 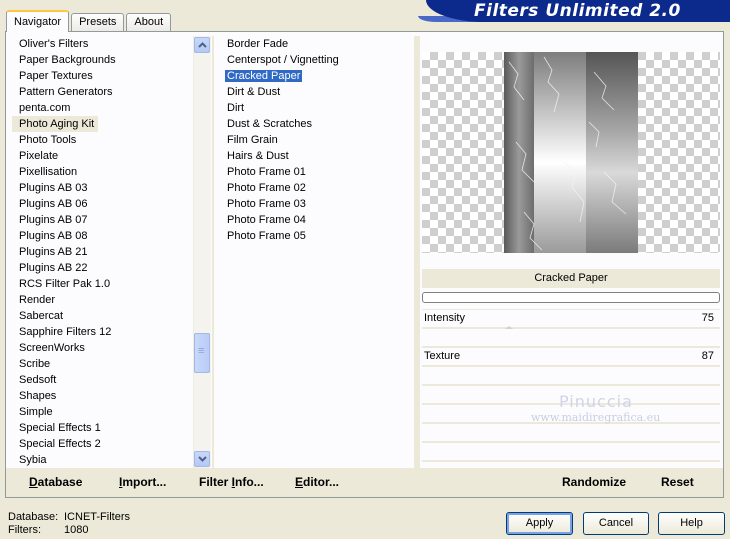 I want to click on filter-item-label: Photo Frame 04, so click(x=266, y=220).